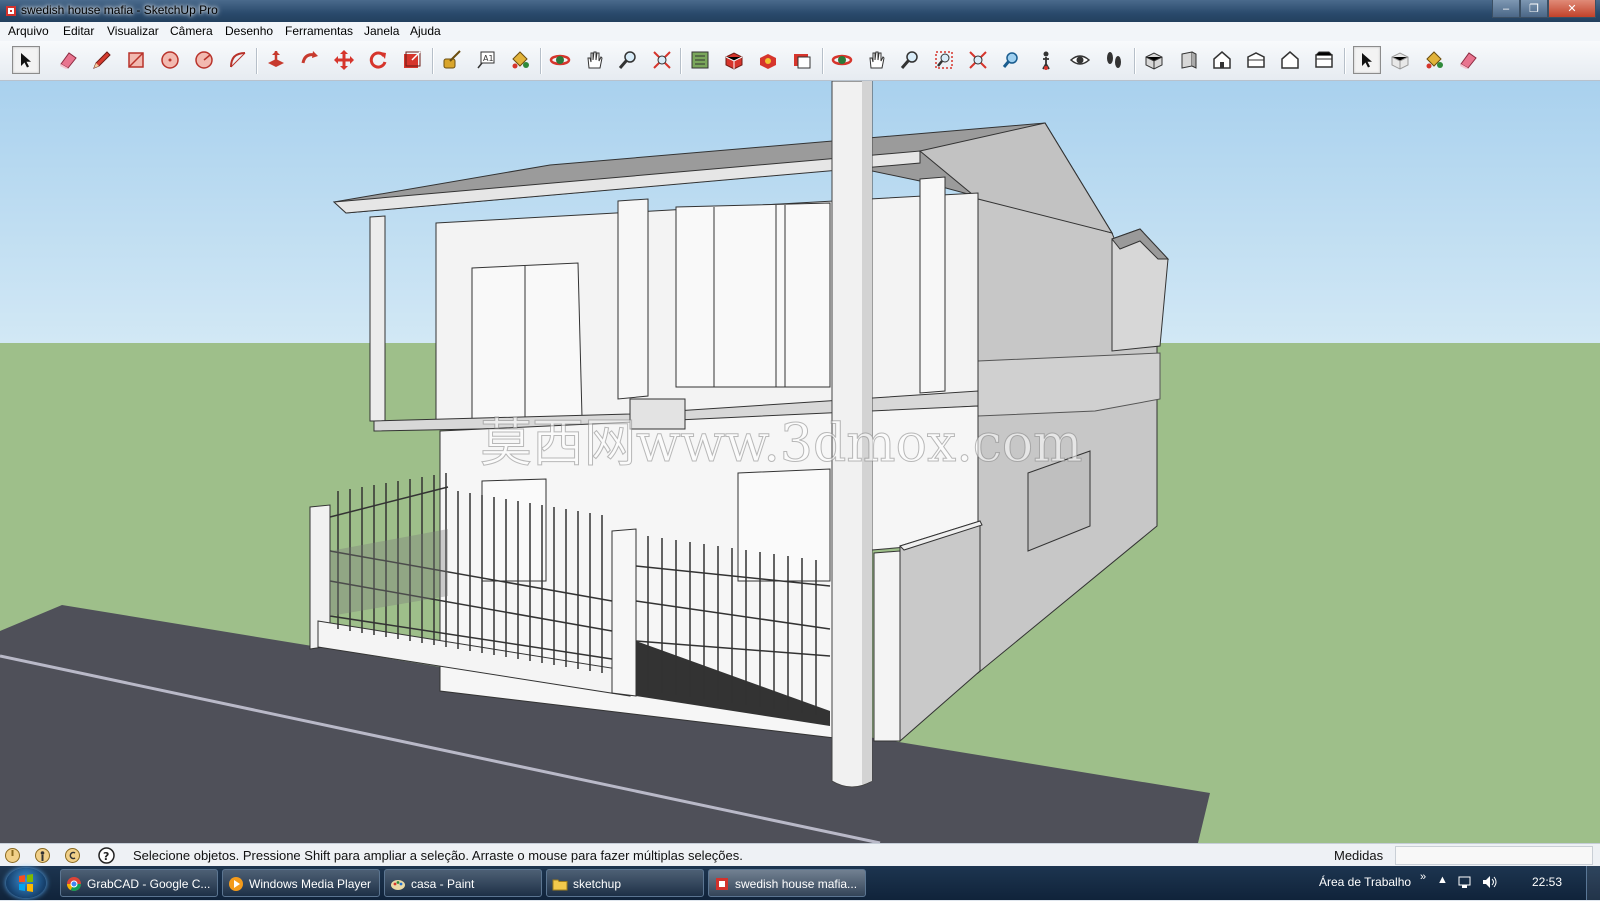 The width and height of the screenshot is (1600, 901). What do you see at coordinates (78, 31) in the screenshot?
I see `menu-editar: Editar` at bounding box center [78, 31].